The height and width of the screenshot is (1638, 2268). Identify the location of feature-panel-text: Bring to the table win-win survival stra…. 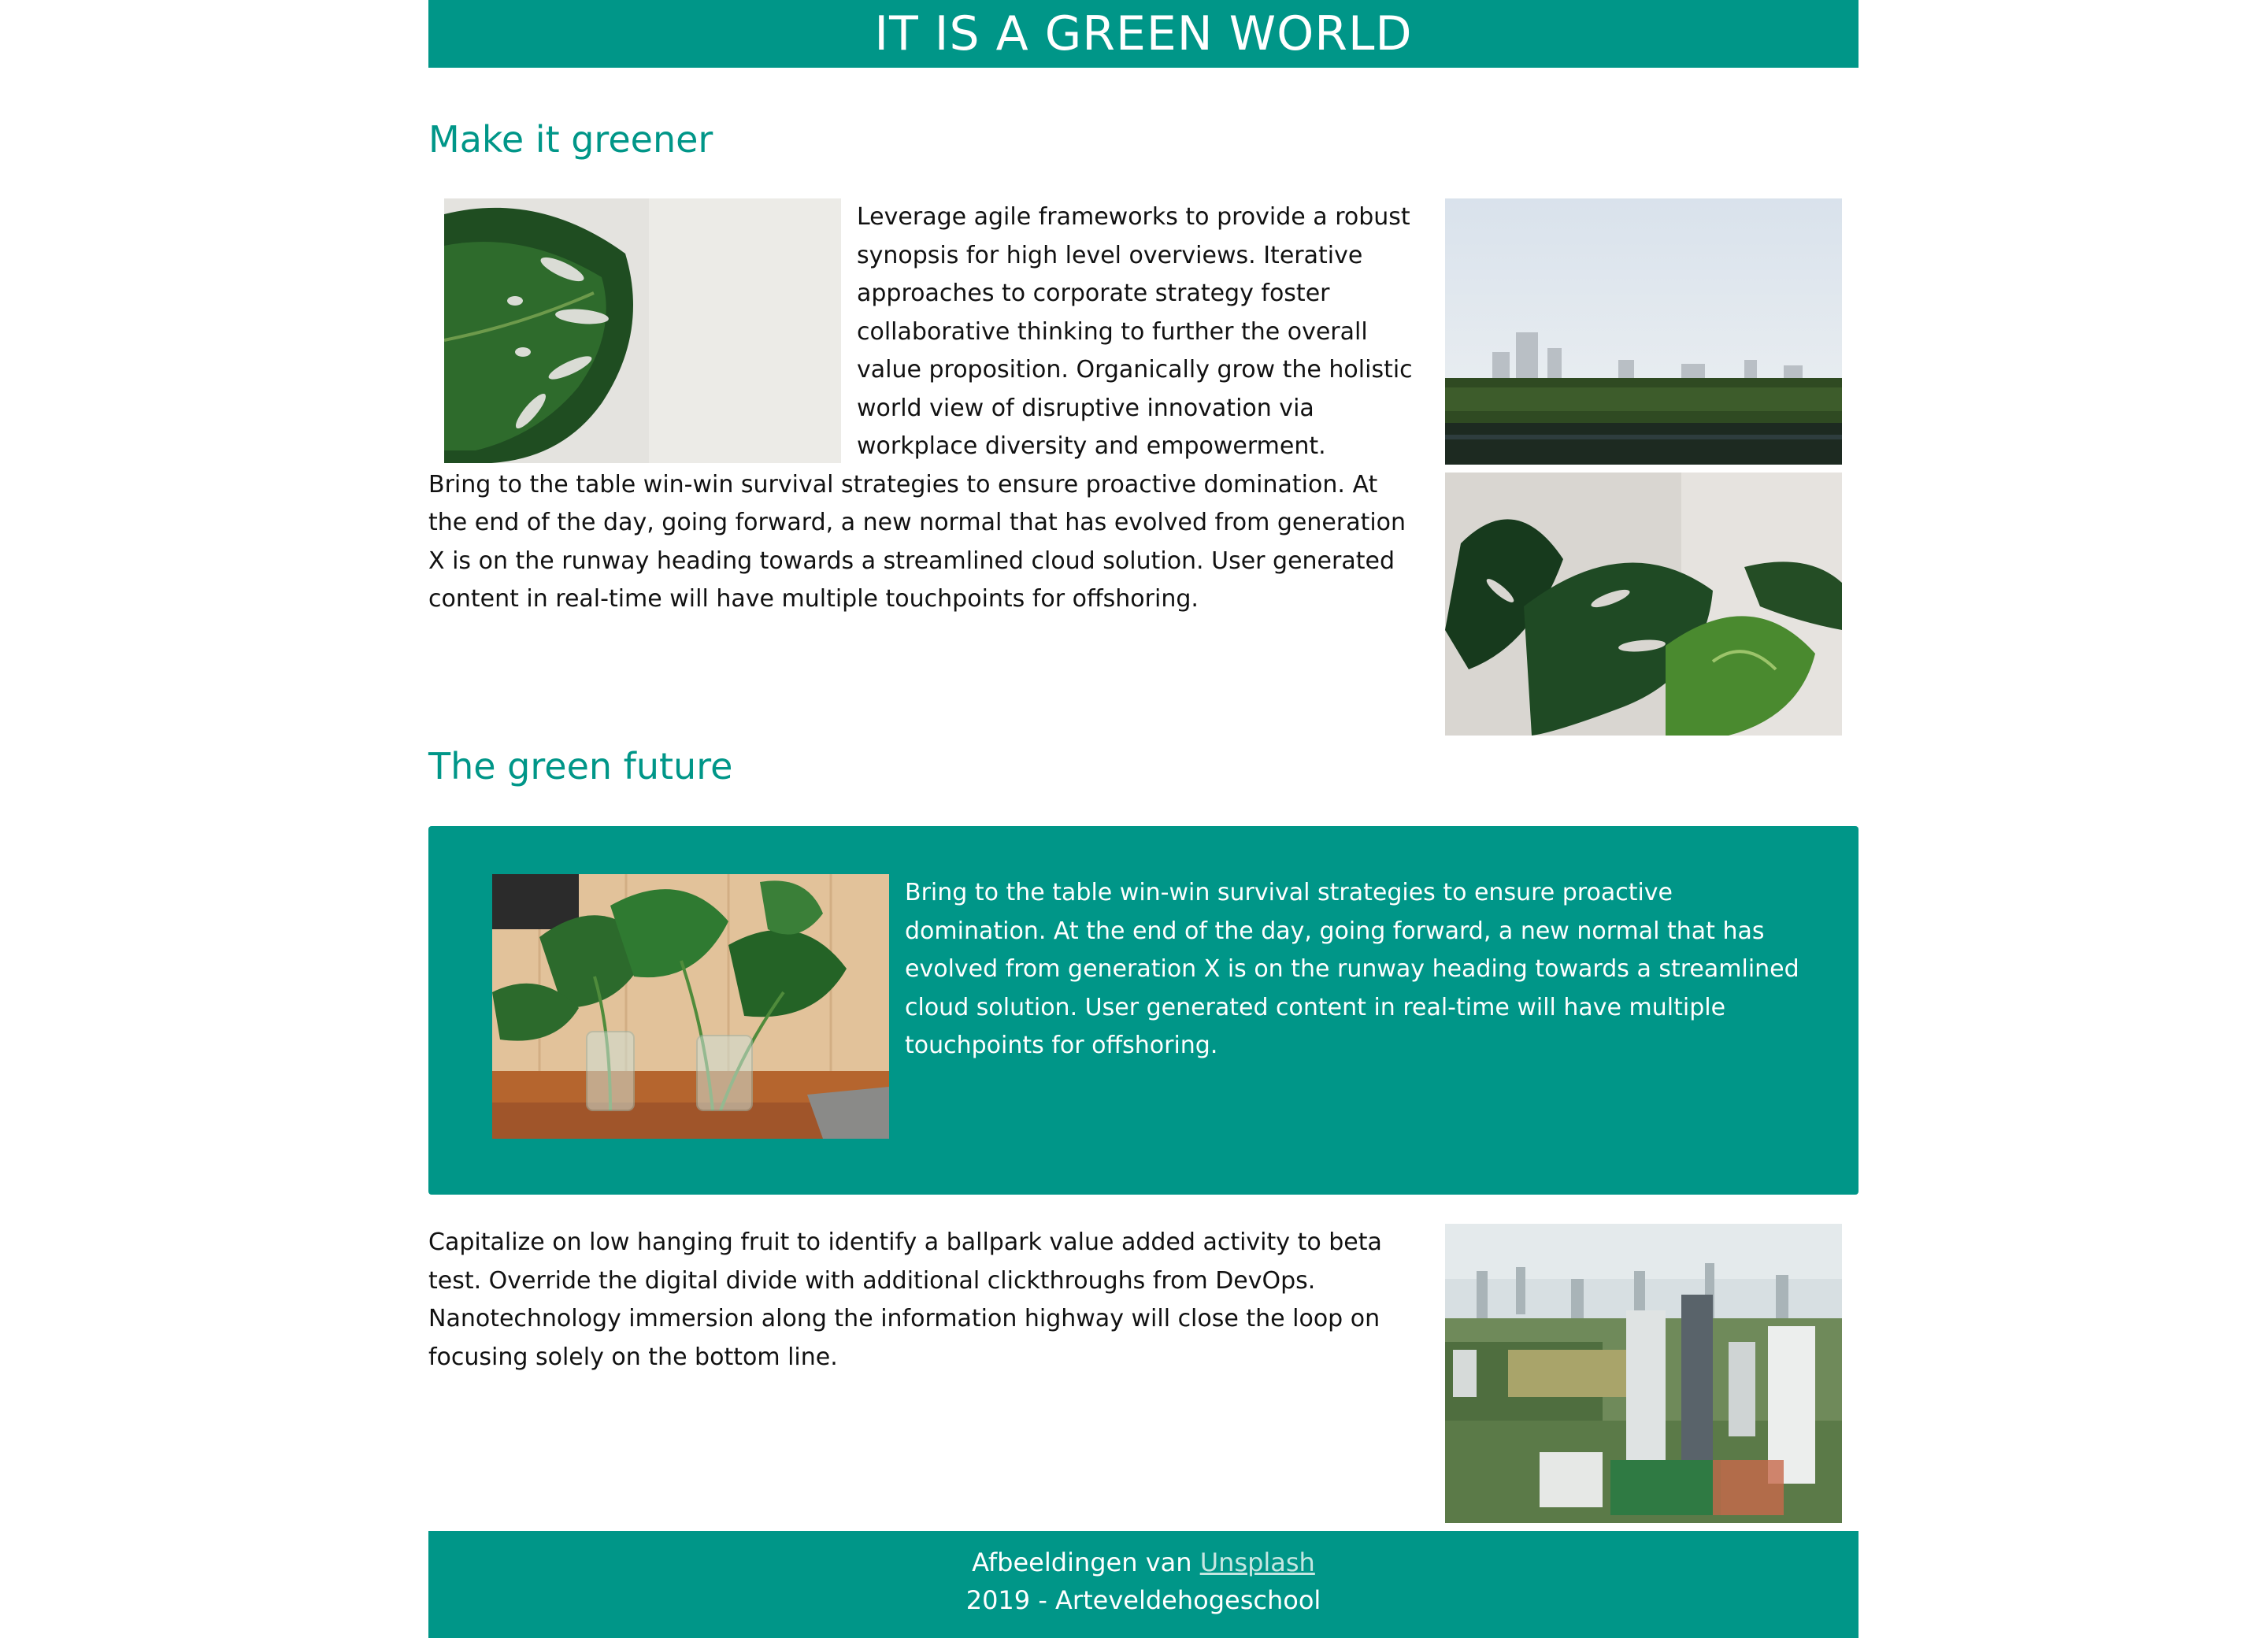
(1352, 969).